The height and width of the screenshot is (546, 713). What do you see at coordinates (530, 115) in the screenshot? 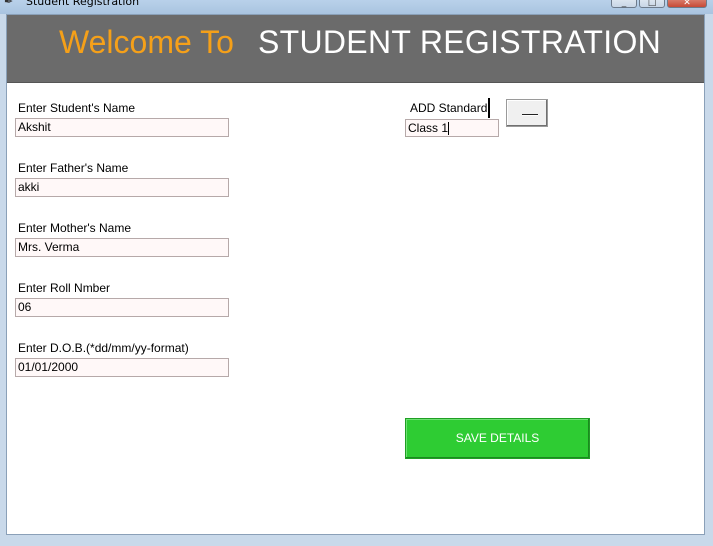
I see `dropdown-menu-icon` at bounding box center [530, 115].